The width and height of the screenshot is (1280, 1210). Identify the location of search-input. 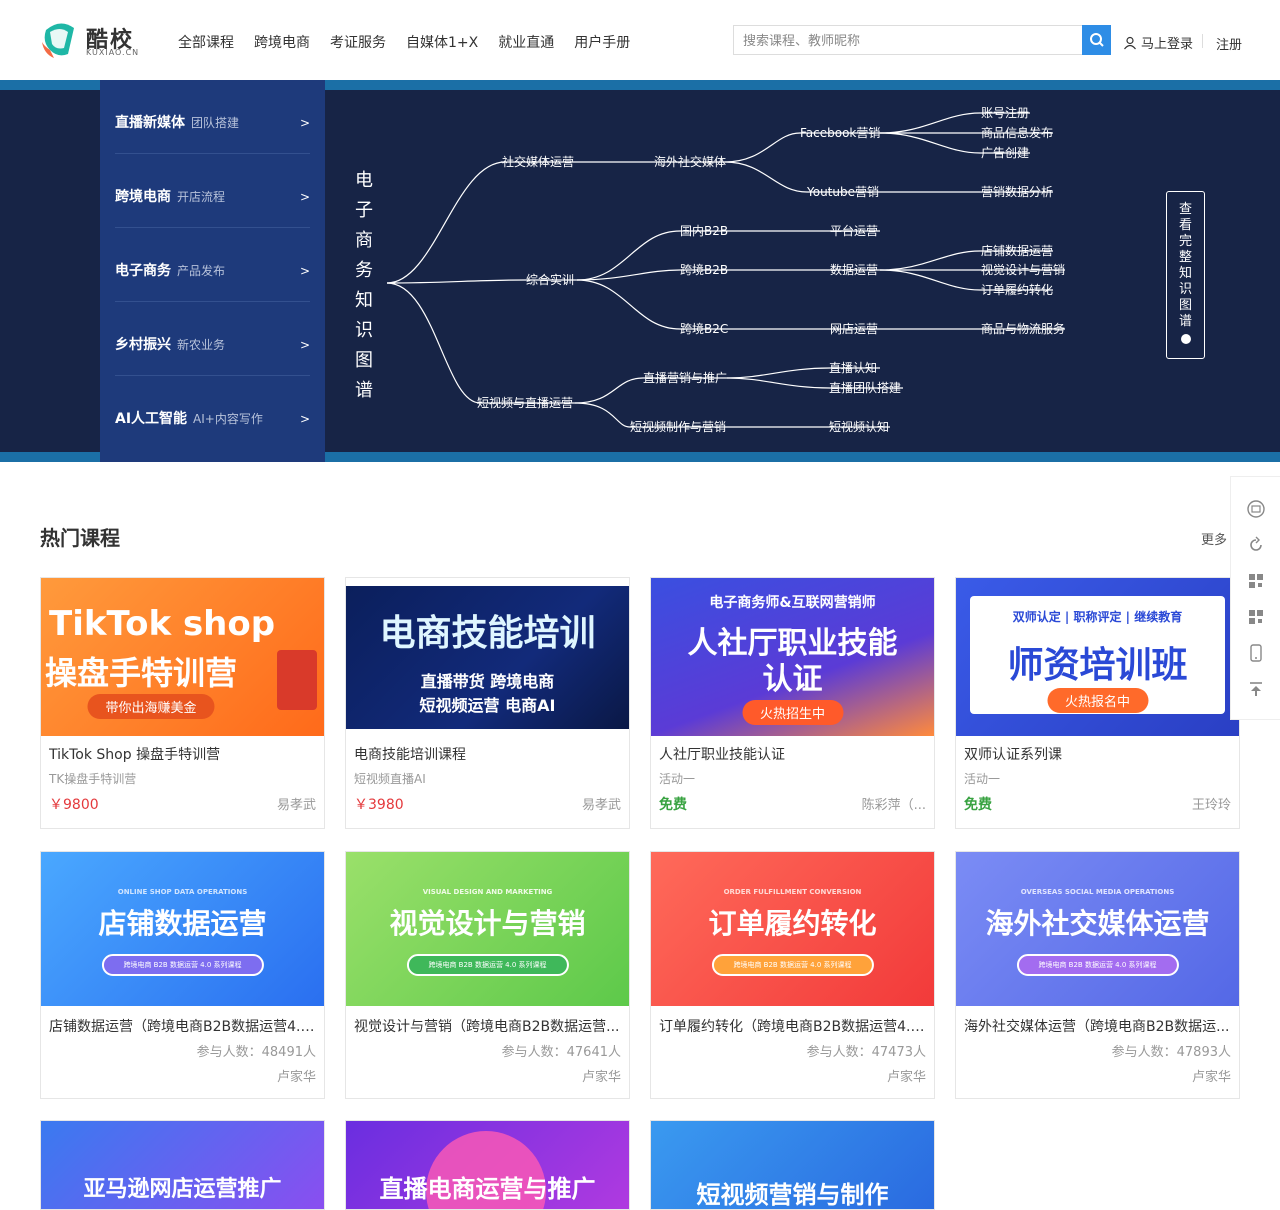
(908, 40).